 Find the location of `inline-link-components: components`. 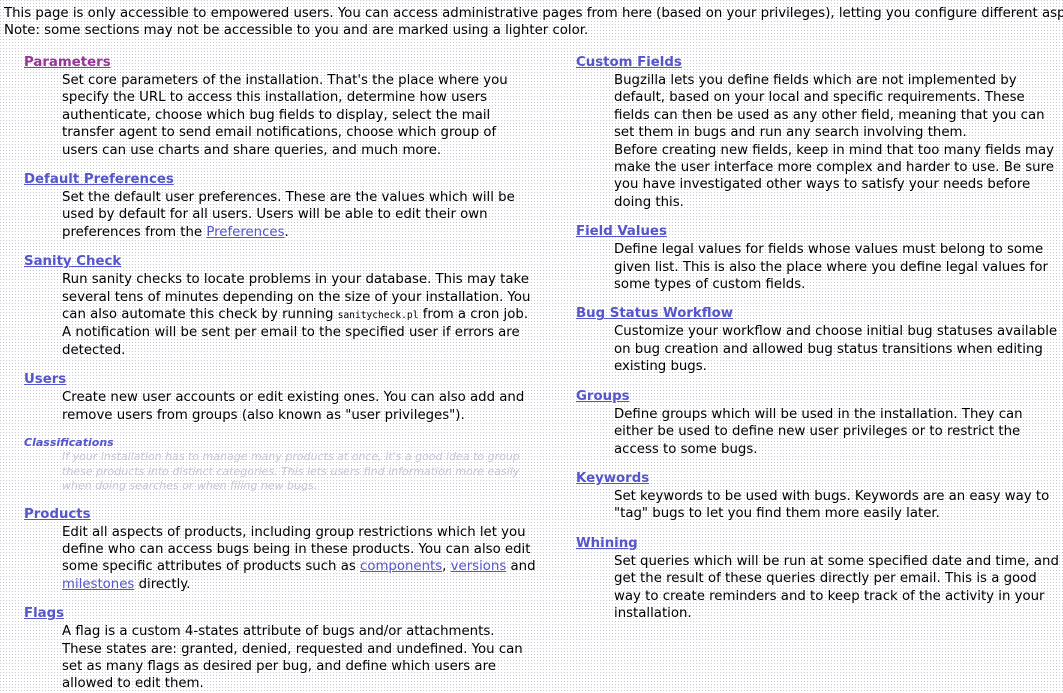

inline-link-components: components is located at coordinates (401, 566).